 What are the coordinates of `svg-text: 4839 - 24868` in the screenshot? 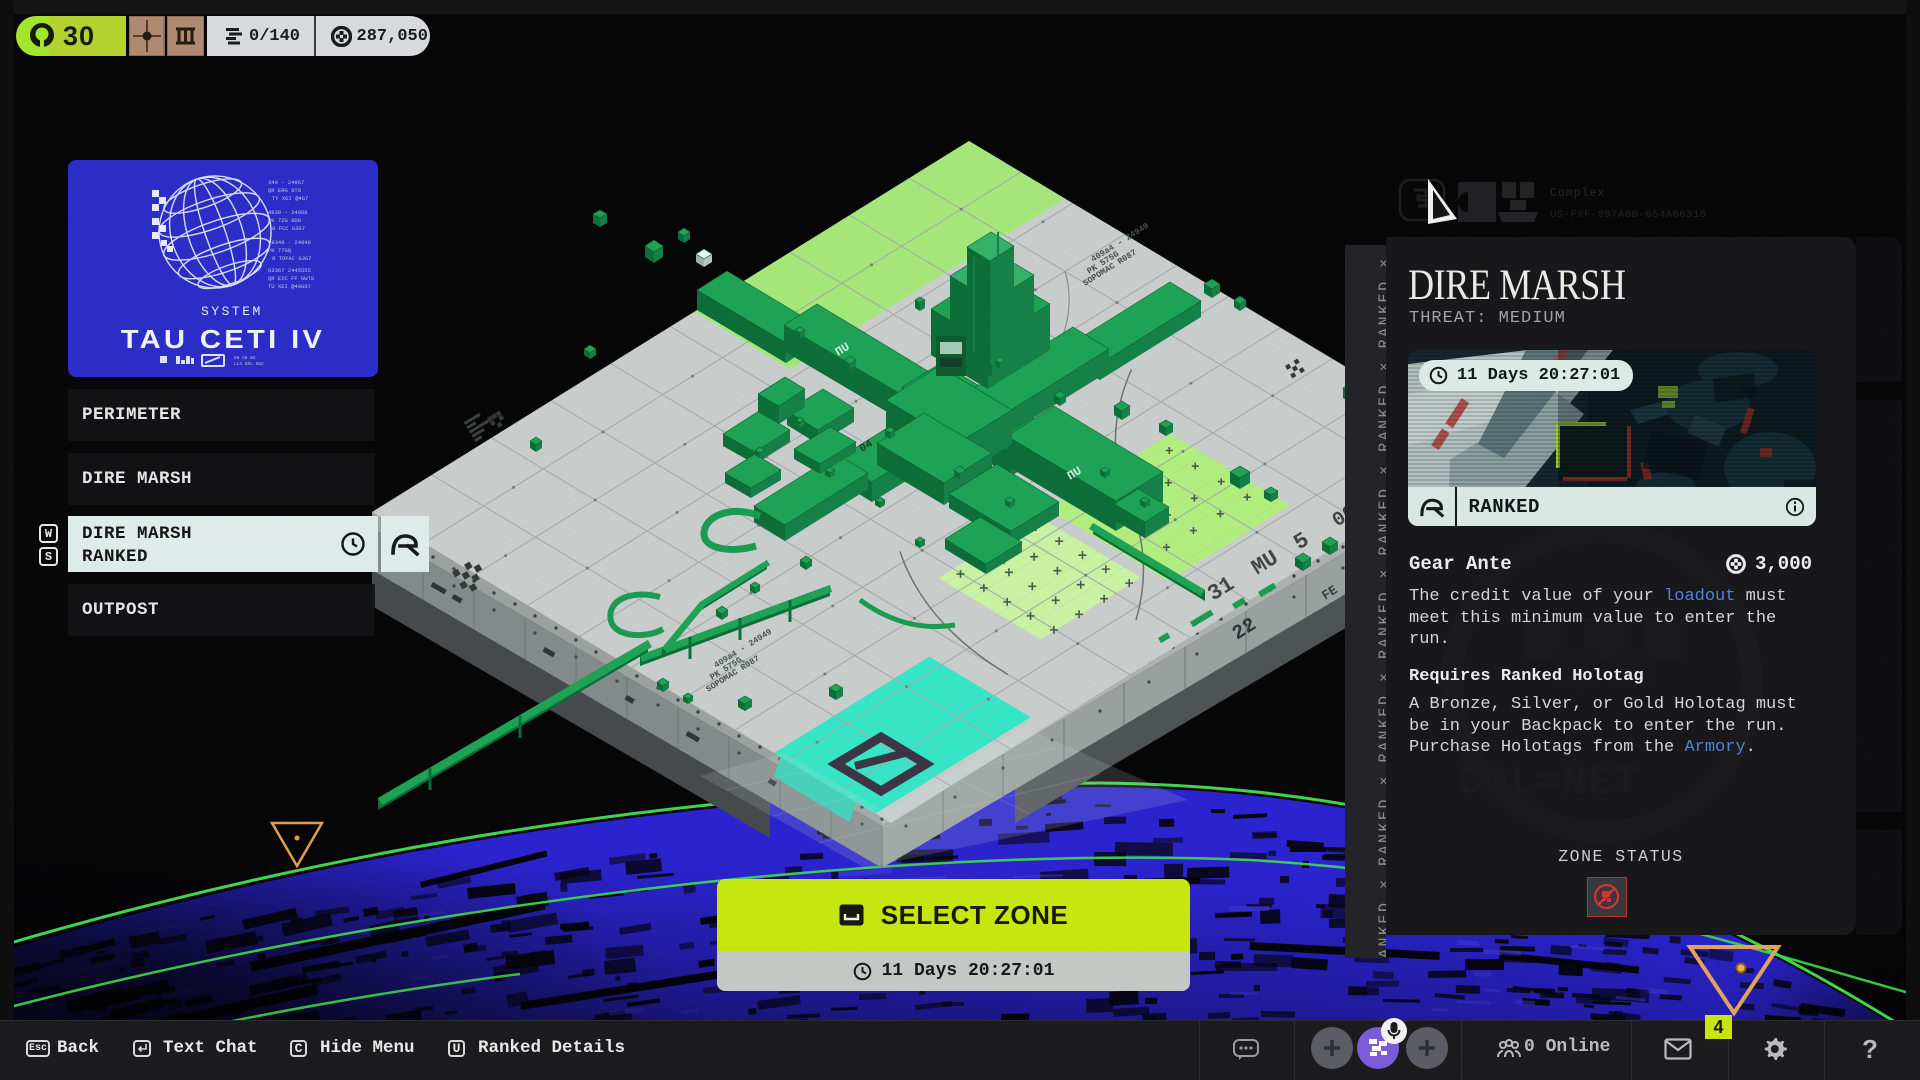 It's located at (288, 212).